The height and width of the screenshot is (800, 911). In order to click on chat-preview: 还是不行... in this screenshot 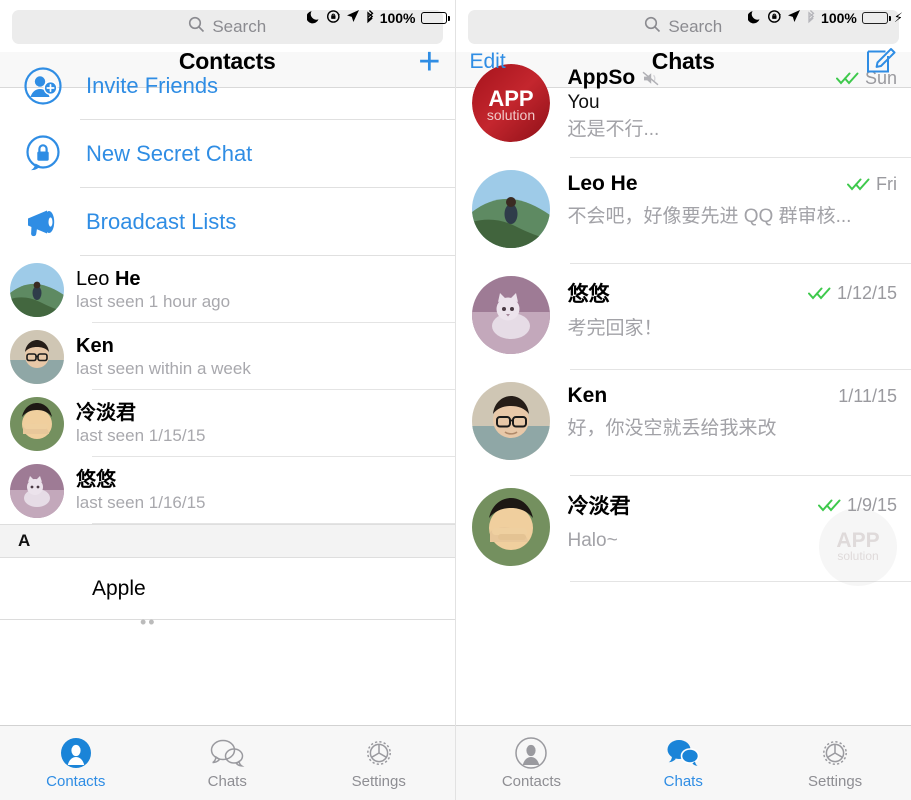, I will do `click(613, 129)`.